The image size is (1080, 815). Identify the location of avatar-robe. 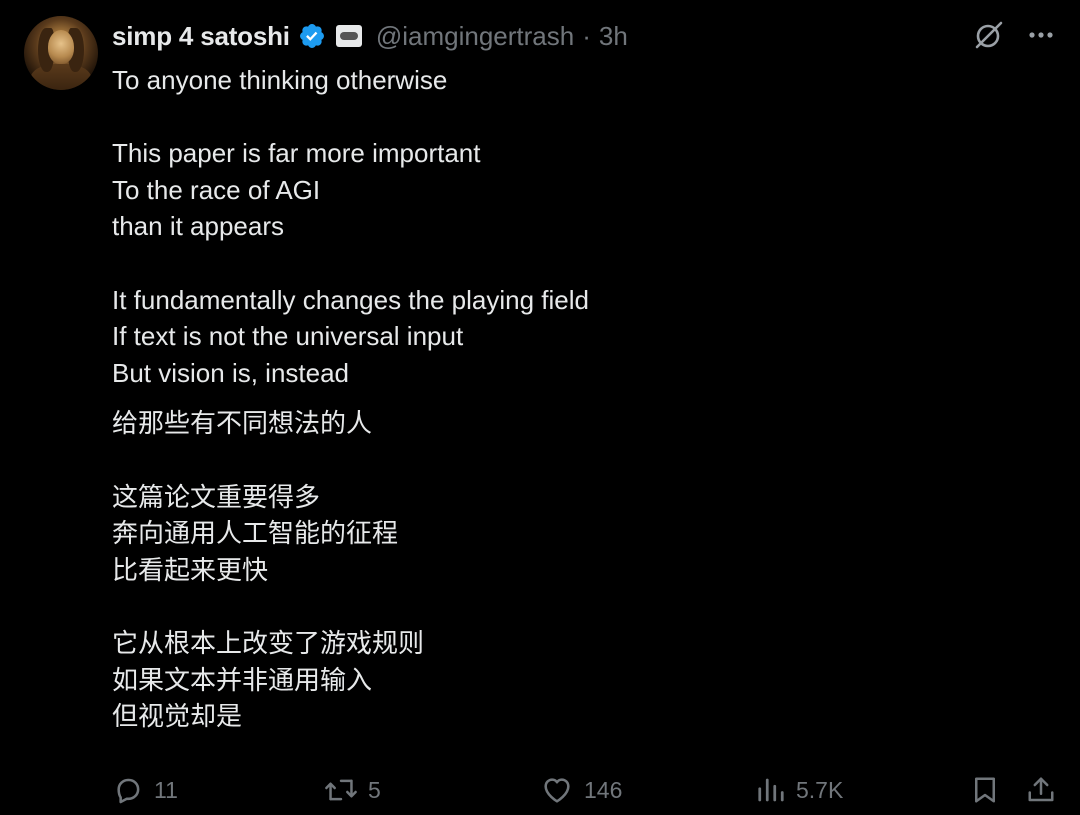
(61, 77).